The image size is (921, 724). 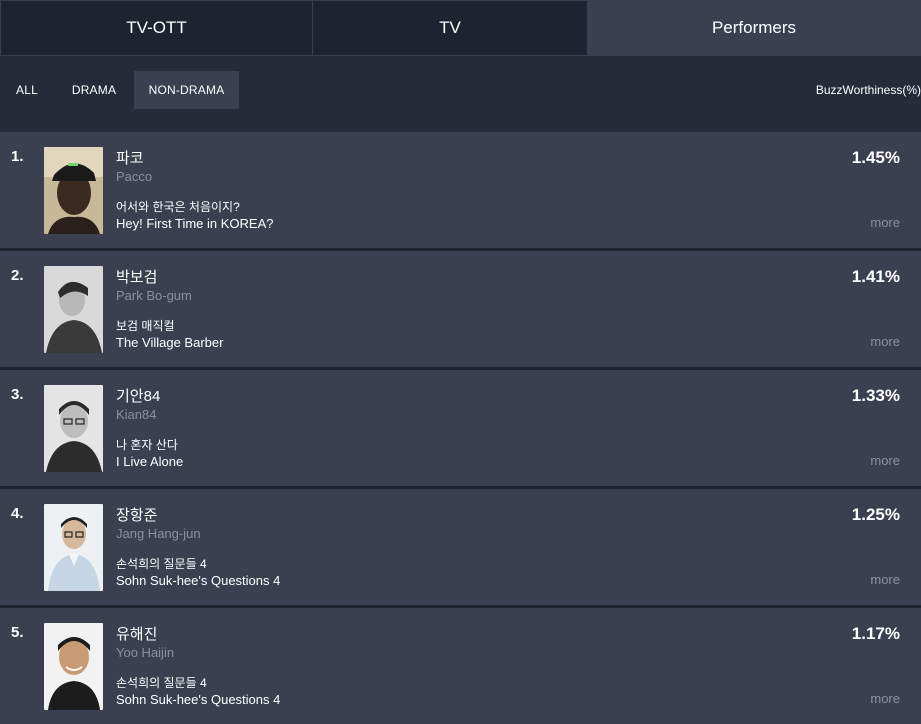 What do you see at coordinates (134, 176) in the screenshot?
I see `performer-name-en: Pacco` at bounding box center [134, 176].